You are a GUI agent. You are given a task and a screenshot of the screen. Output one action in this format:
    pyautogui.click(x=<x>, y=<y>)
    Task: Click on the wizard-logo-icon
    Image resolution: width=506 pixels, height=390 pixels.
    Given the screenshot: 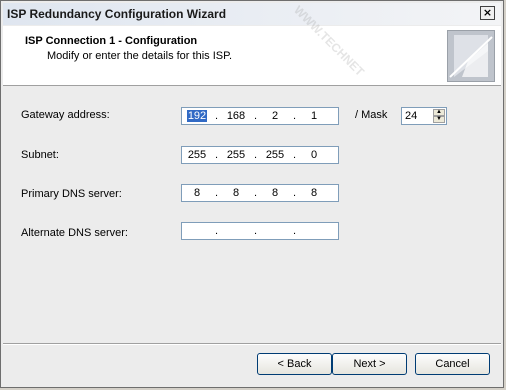 What is the action you would take?
    pyautogui.click(x=471, y=56)
    